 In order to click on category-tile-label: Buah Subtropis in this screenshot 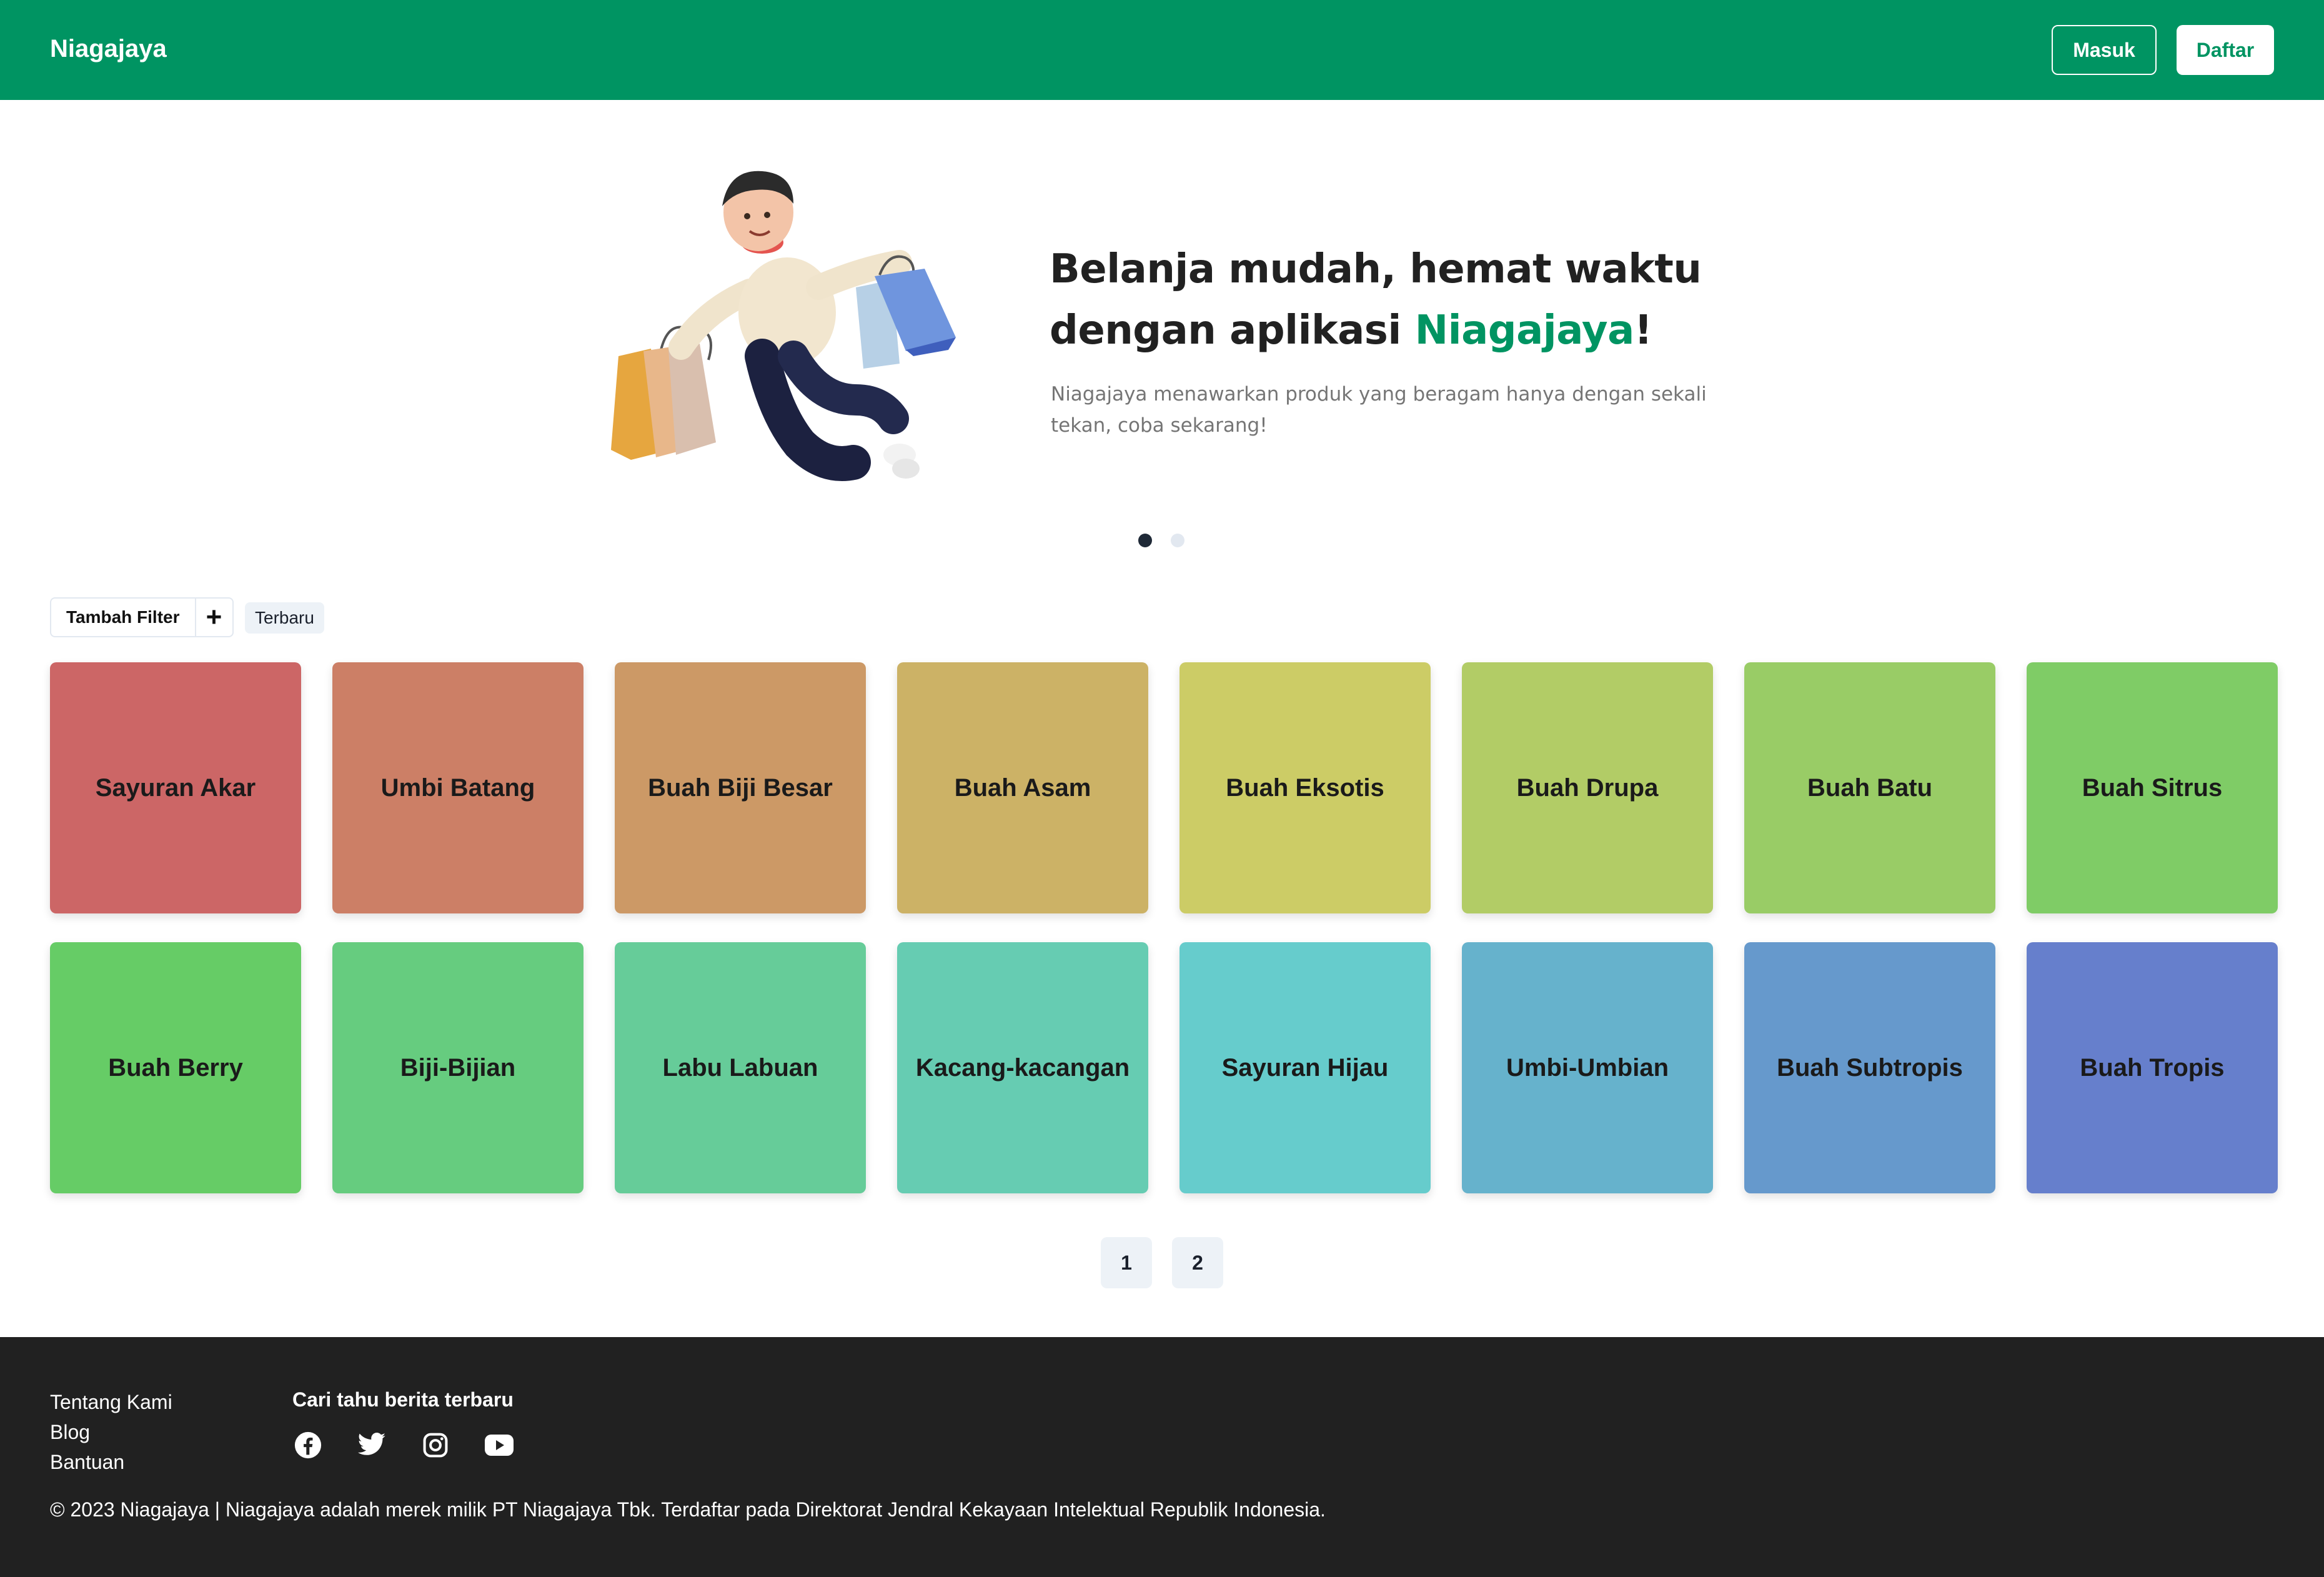, I will do `click(1870, 1067)`.